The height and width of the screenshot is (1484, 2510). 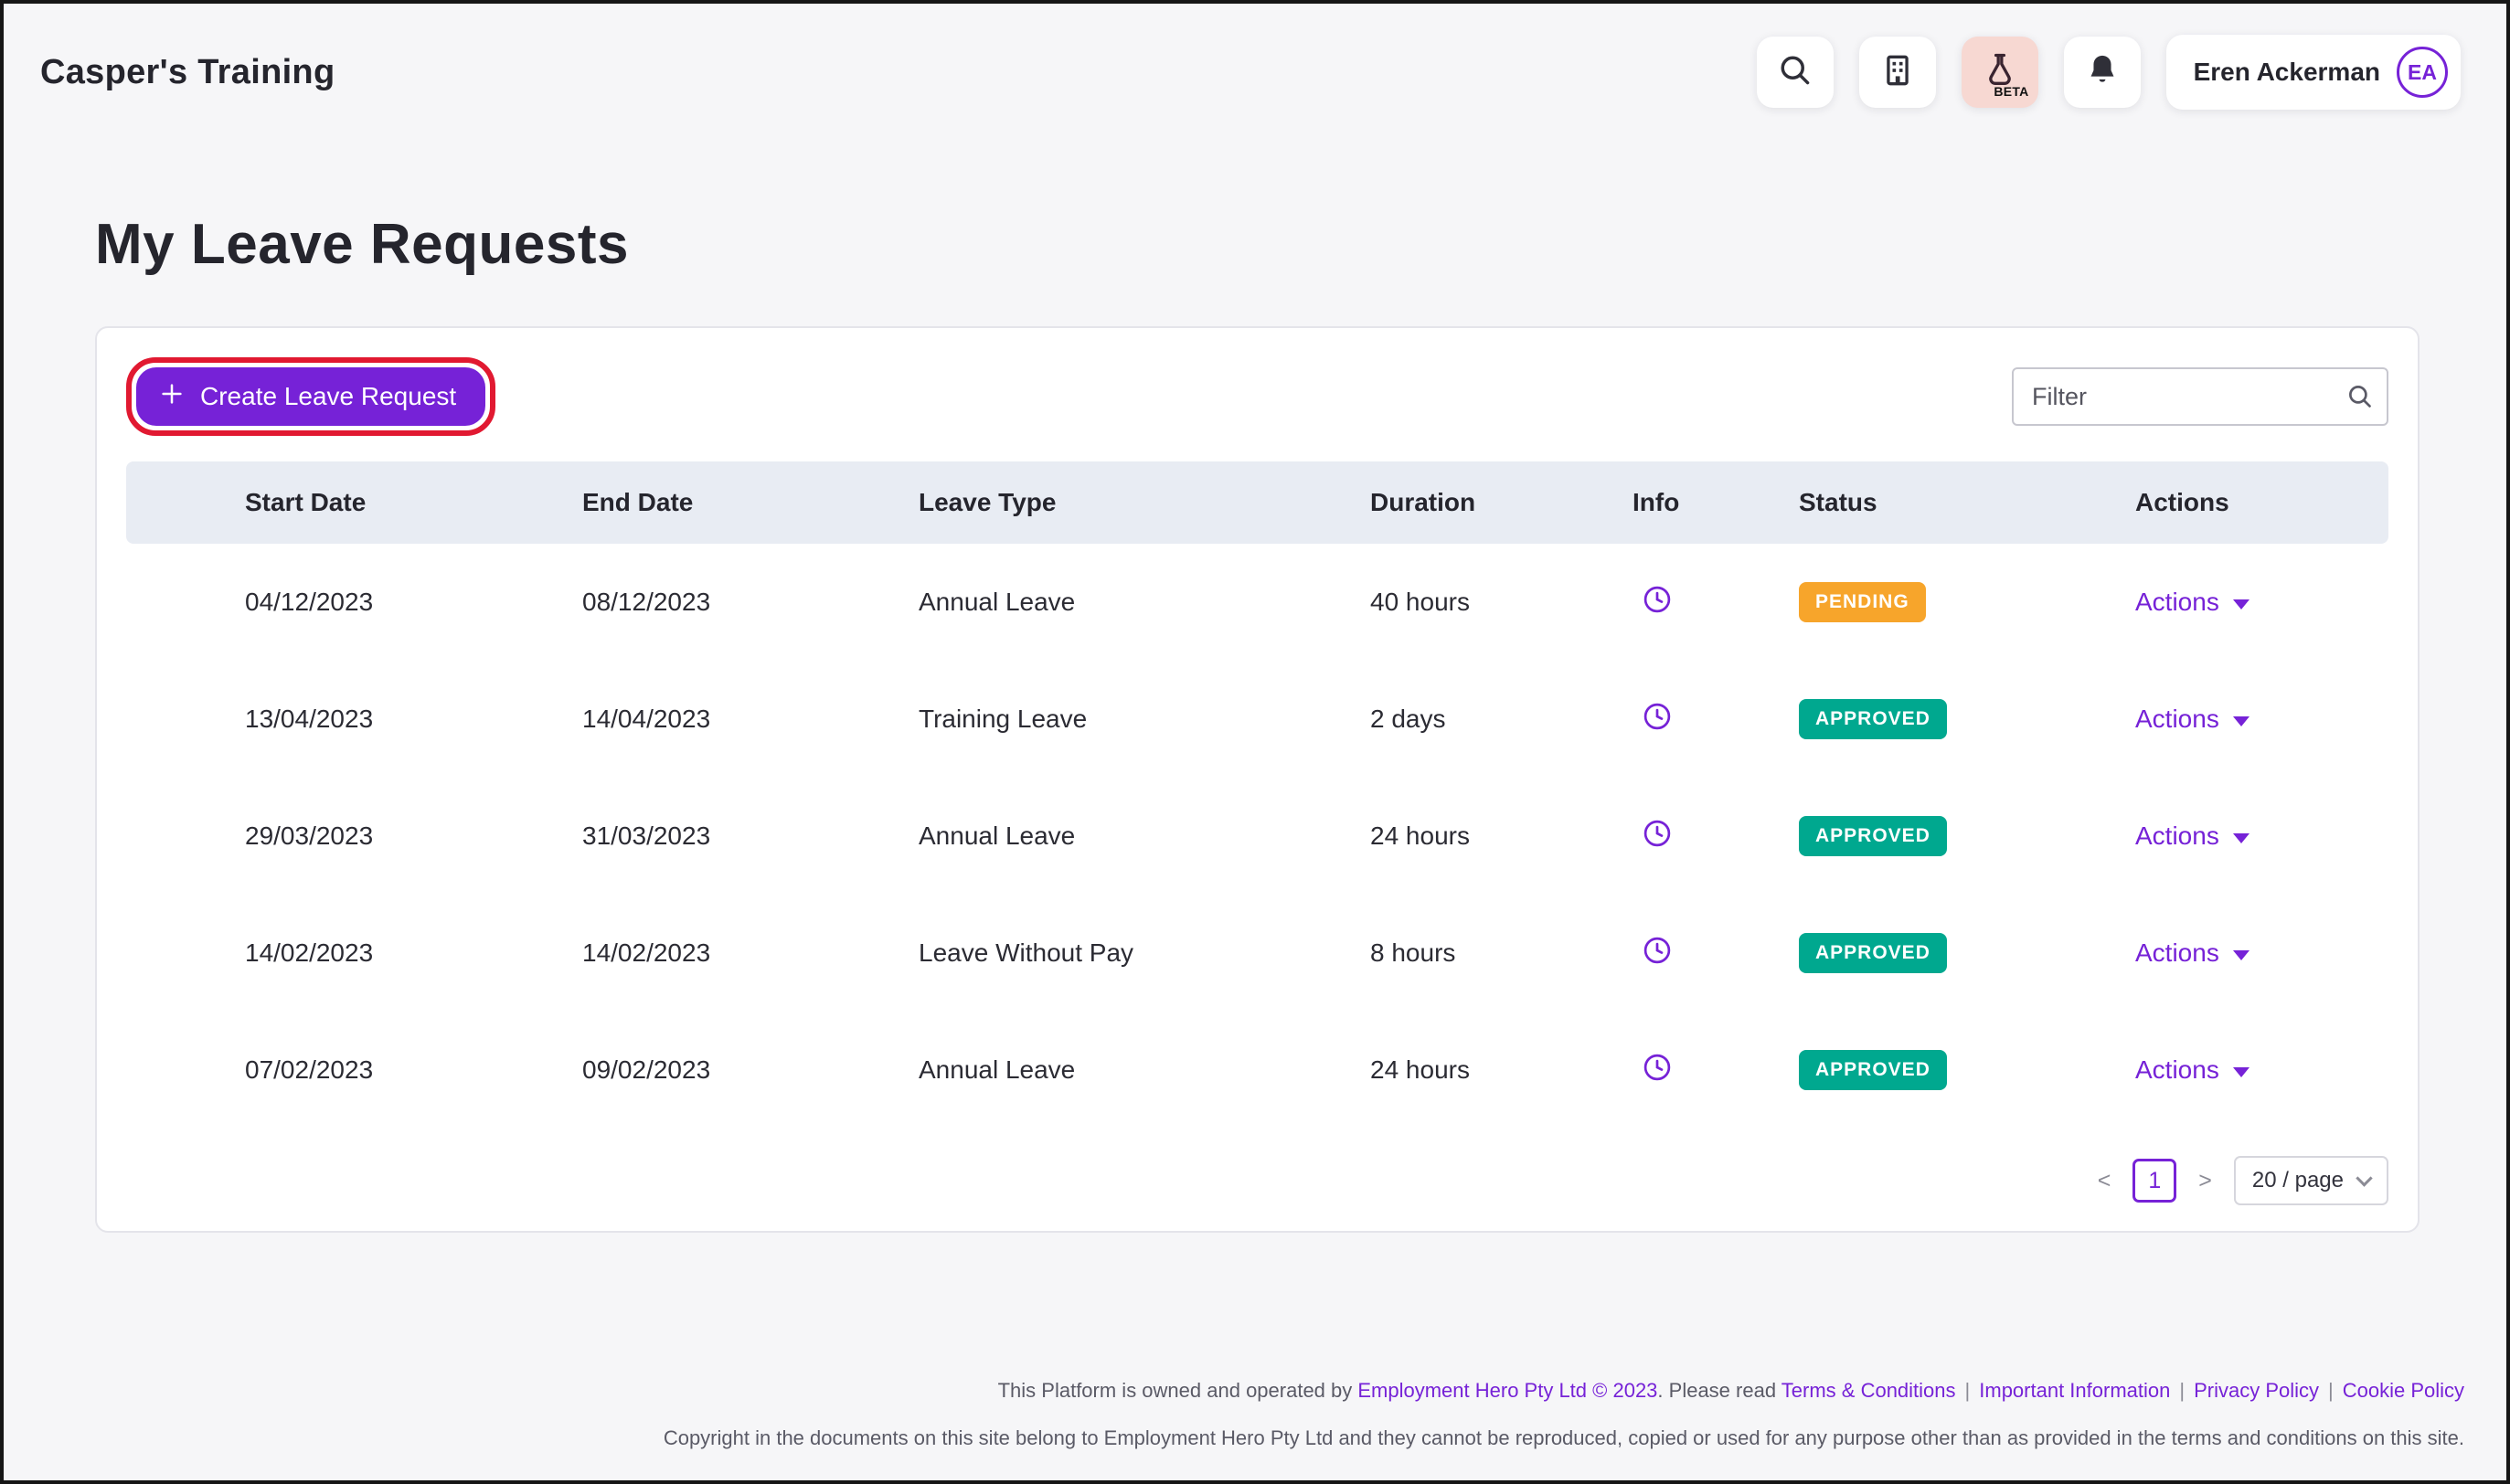 What do you see at coordinates (2154, 1181) in the screenshot?
I see `current-page-button: 1` at bounding box center [2154, 1181].